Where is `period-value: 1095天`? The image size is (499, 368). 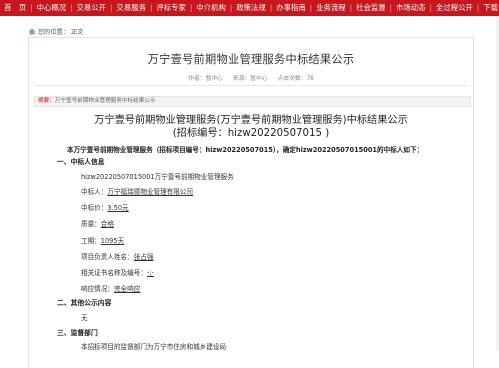 period-value: 1095天 is located at coordinates (112, 241).